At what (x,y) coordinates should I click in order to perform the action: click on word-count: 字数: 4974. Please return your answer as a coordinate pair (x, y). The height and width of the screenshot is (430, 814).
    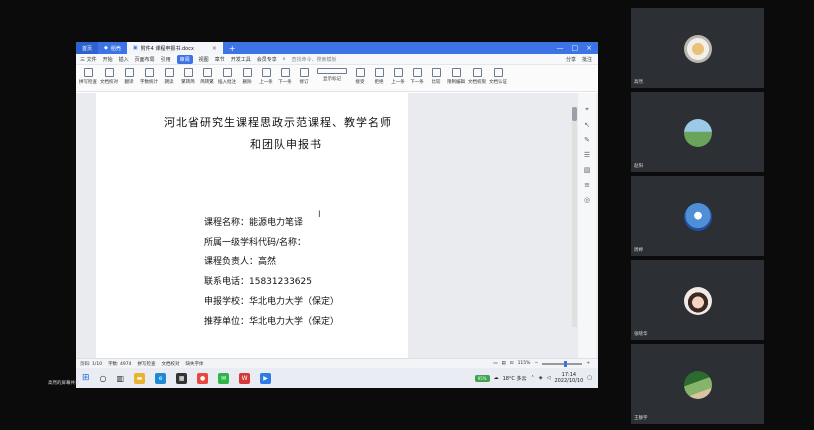
    Looking at the image, I should click on (119, 364).